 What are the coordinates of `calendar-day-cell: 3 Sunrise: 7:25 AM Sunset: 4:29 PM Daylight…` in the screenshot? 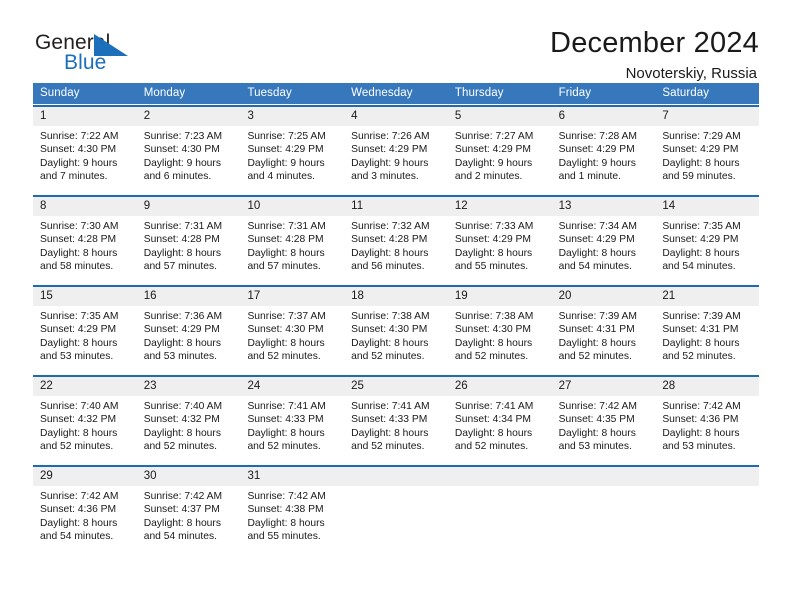 It's located at (292, 148).